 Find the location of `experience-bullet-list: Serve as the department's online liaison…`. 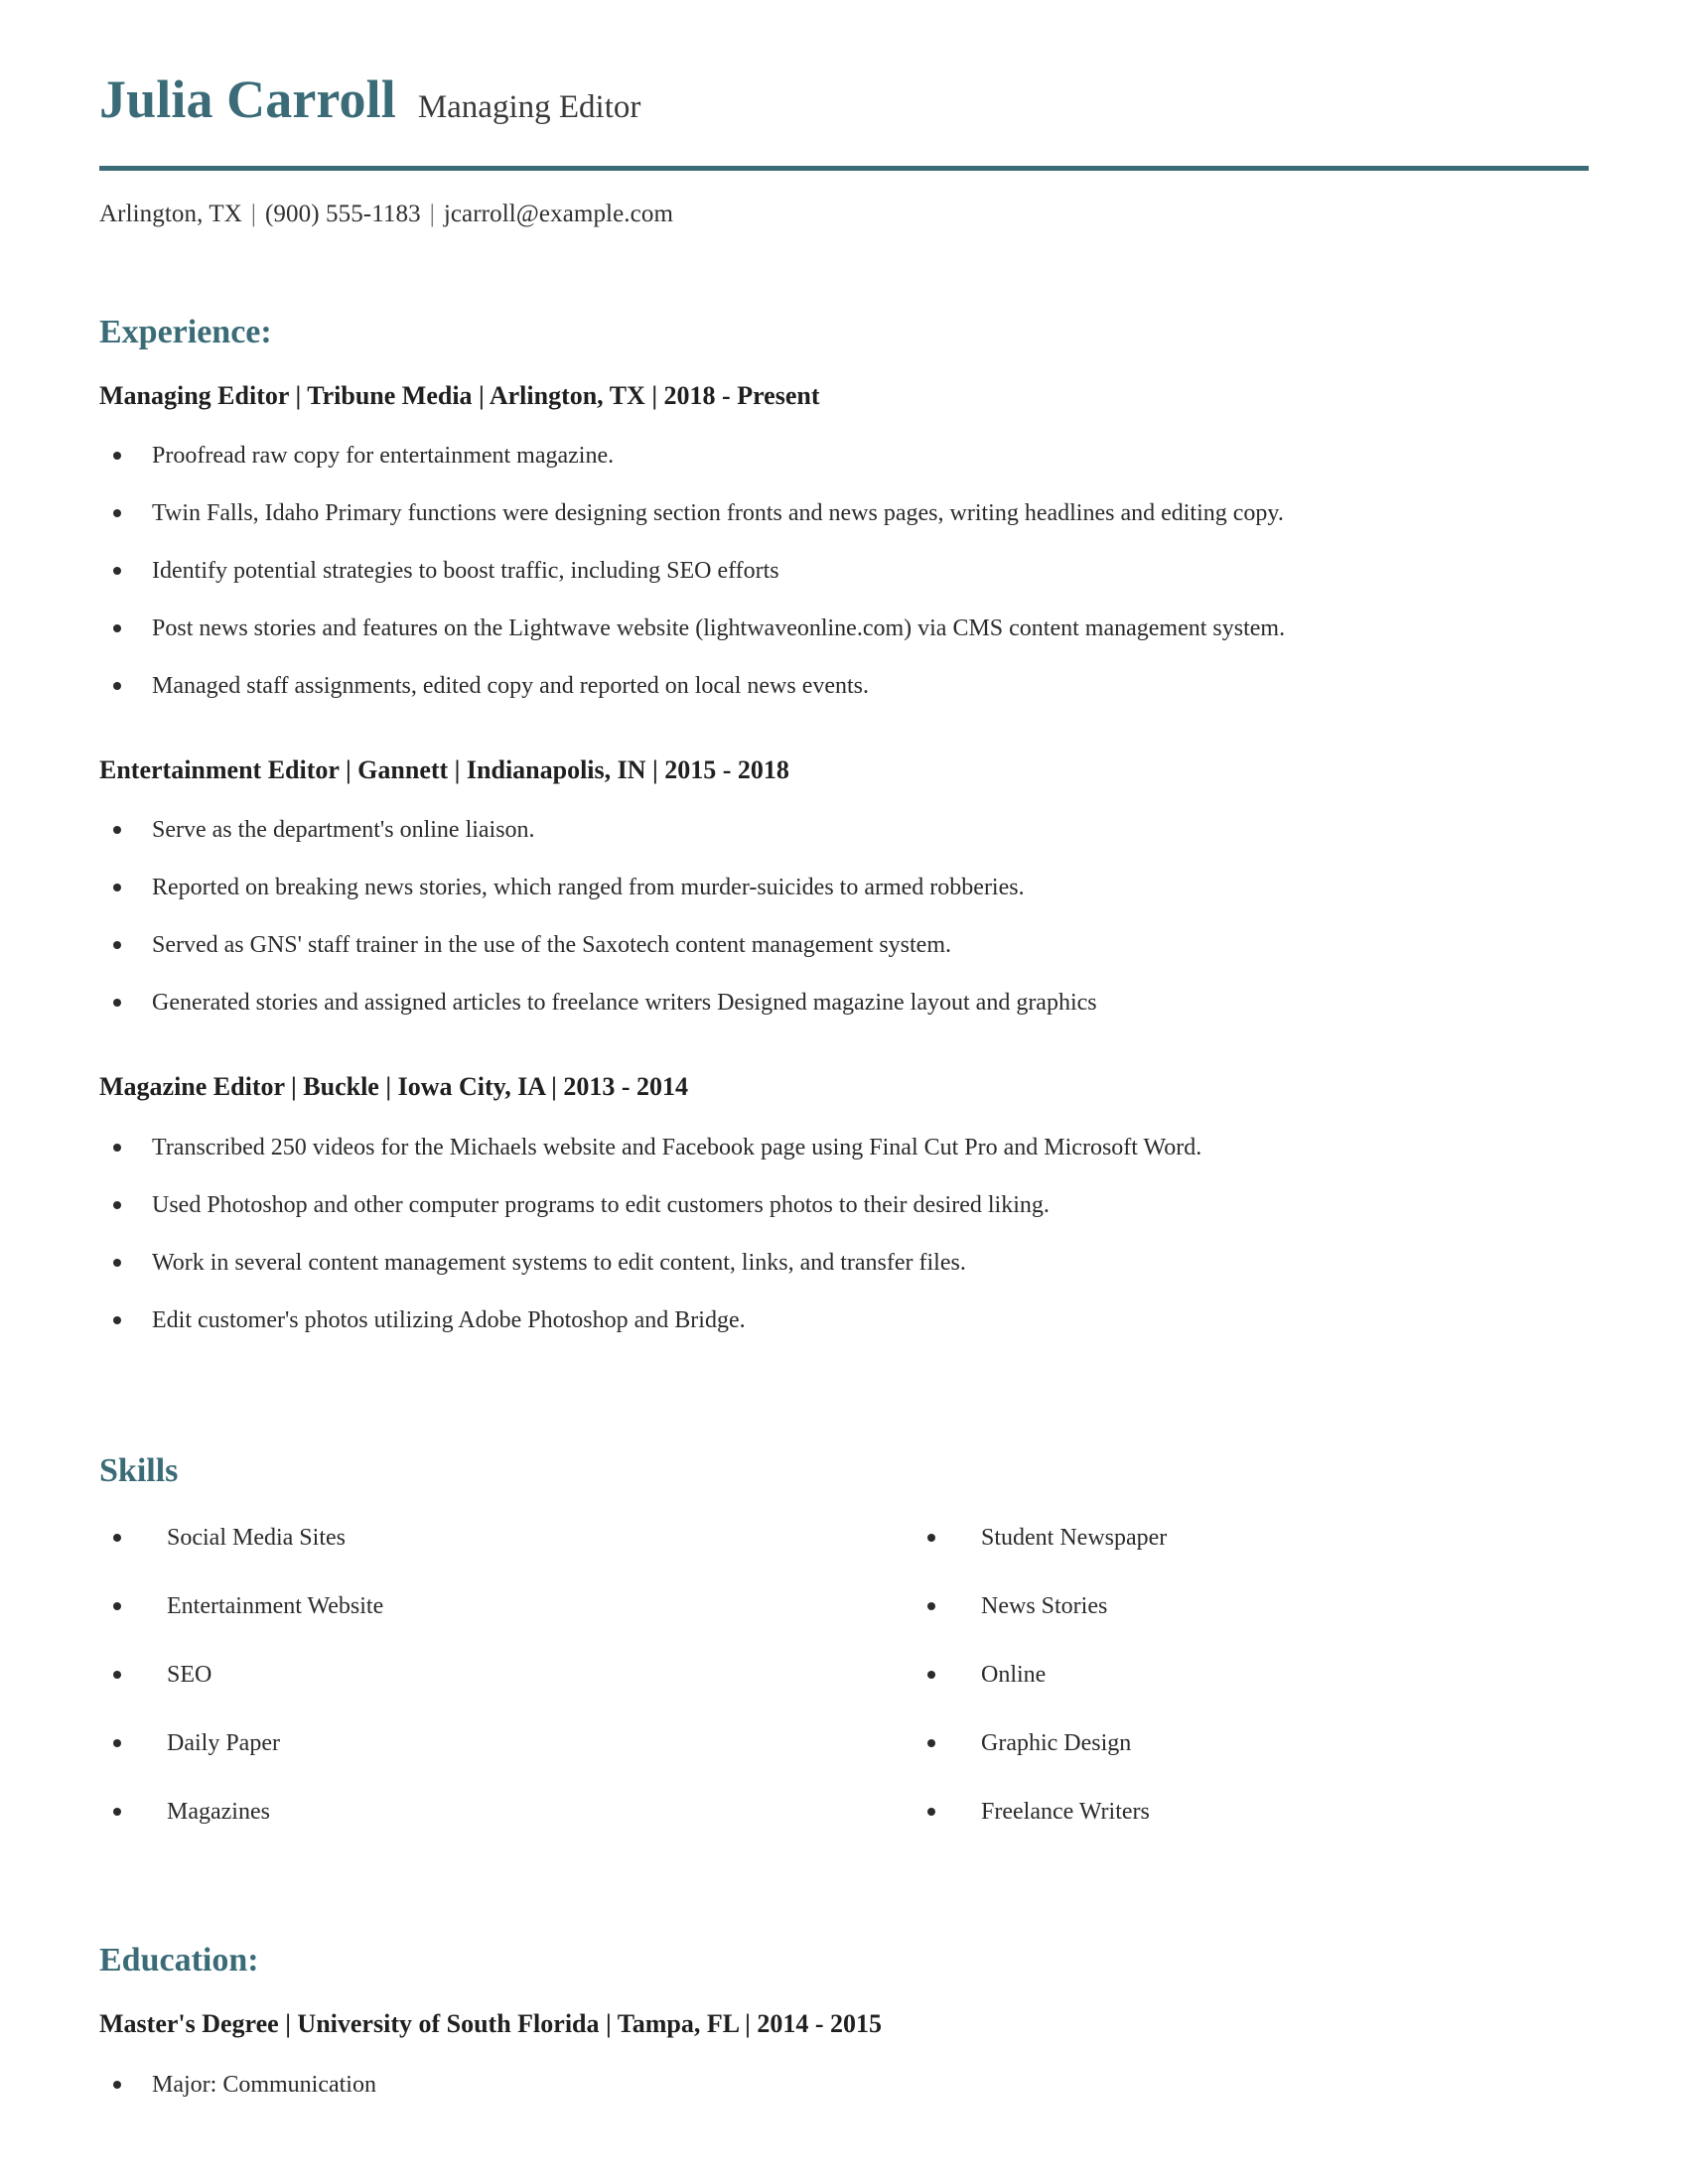

experience-bullet-list: Serve as the department's online liaison… is located at coordinates (844, 901).